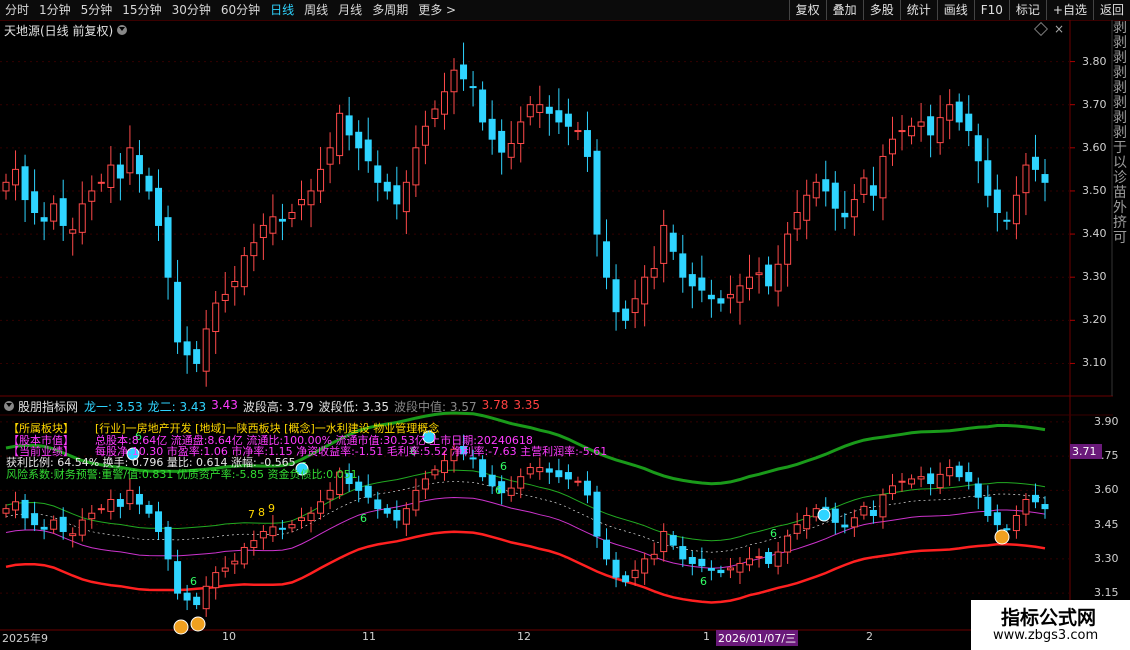 This screenshot has width=1130, height=650. I want to click on x-axis-label: 11, so click(369, 636).